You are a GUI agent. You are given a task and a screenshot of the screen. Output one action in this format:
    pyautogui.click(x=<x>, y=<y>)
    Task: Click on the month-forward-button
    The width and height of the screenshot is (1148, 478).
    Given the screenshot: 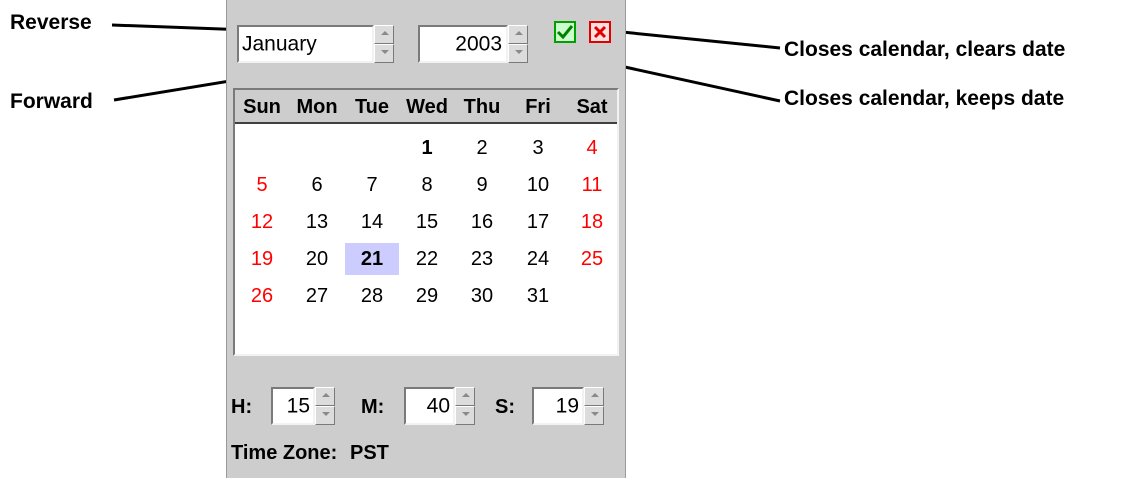 What is the action you would take?
    pyautogui.click(x=384, y=53)
    